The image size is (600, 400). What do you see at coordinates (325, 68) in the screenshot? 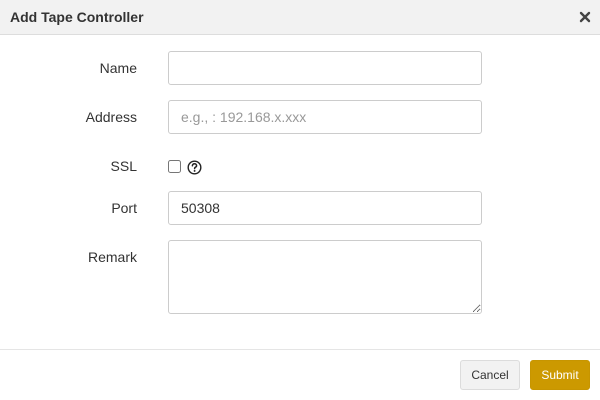
I see `name-input` at bounding box center [325, 68].